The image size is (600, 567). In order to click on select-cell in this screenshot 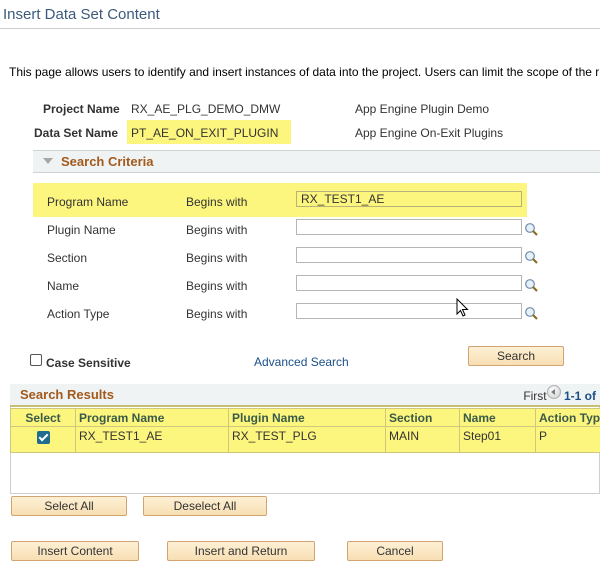, I will do `click(43, 439)`.